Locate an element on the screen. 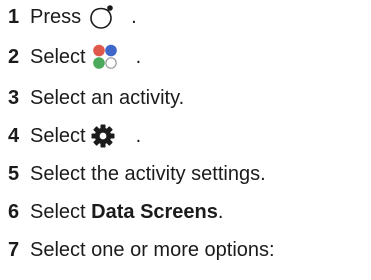 The height and width of the screenshot is (280, 371). step-5: 5 Select the activity settings. is located at coordinates (137, 174).